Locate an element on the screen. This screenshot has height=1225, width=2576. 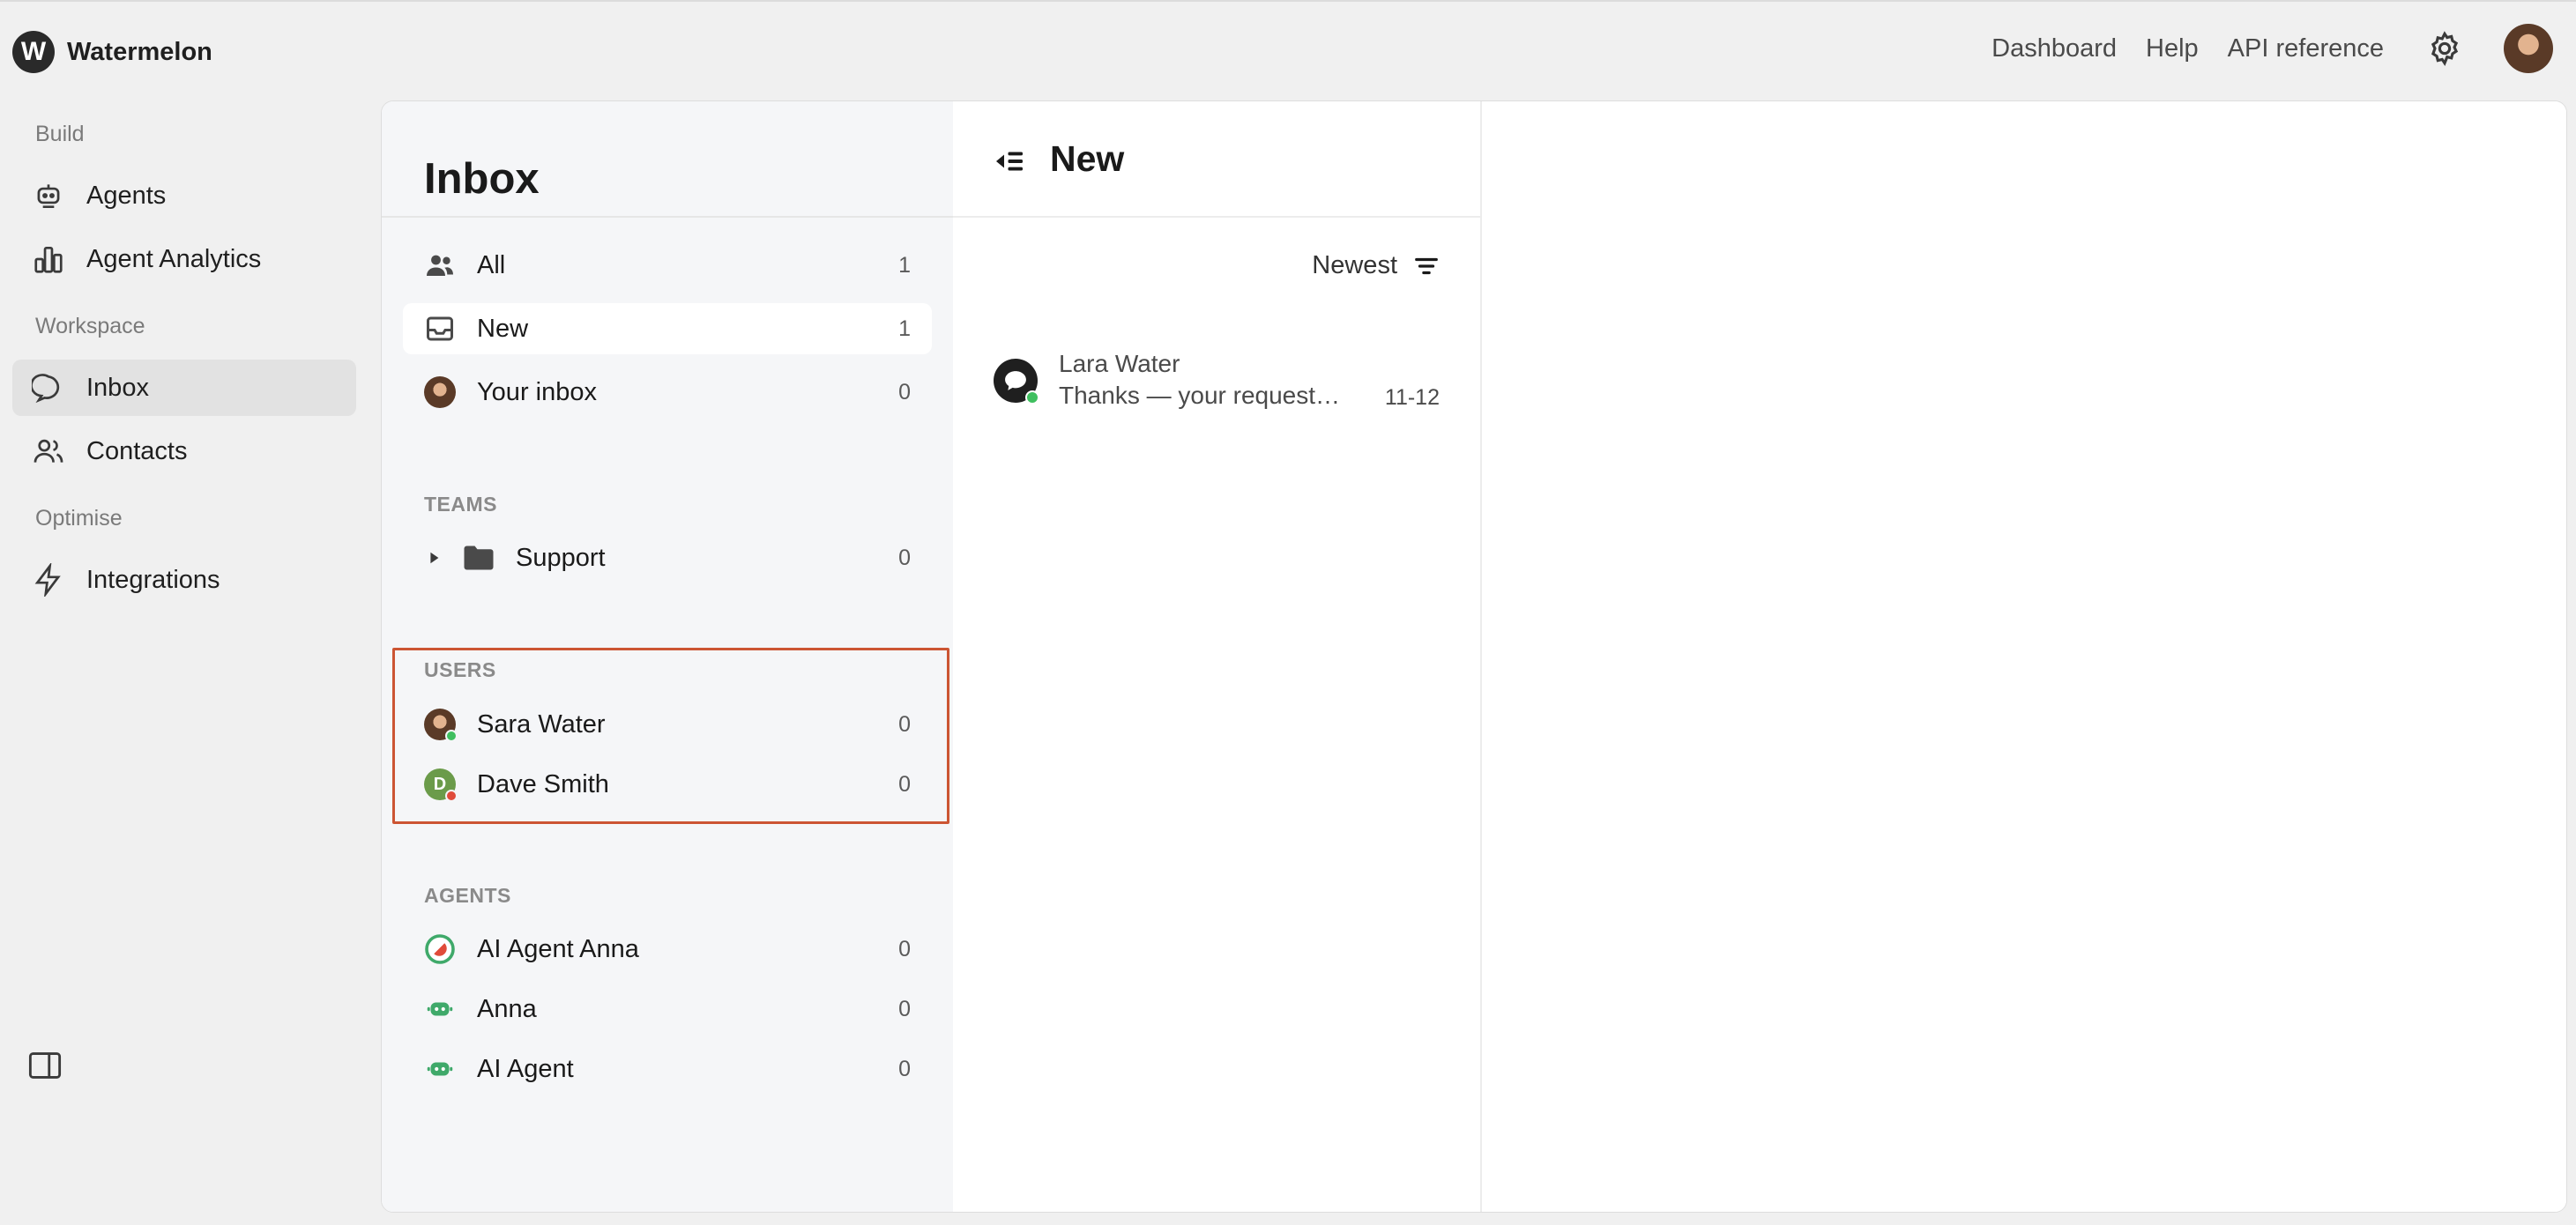
help-link: Help is located at coordinates (2172, 48).